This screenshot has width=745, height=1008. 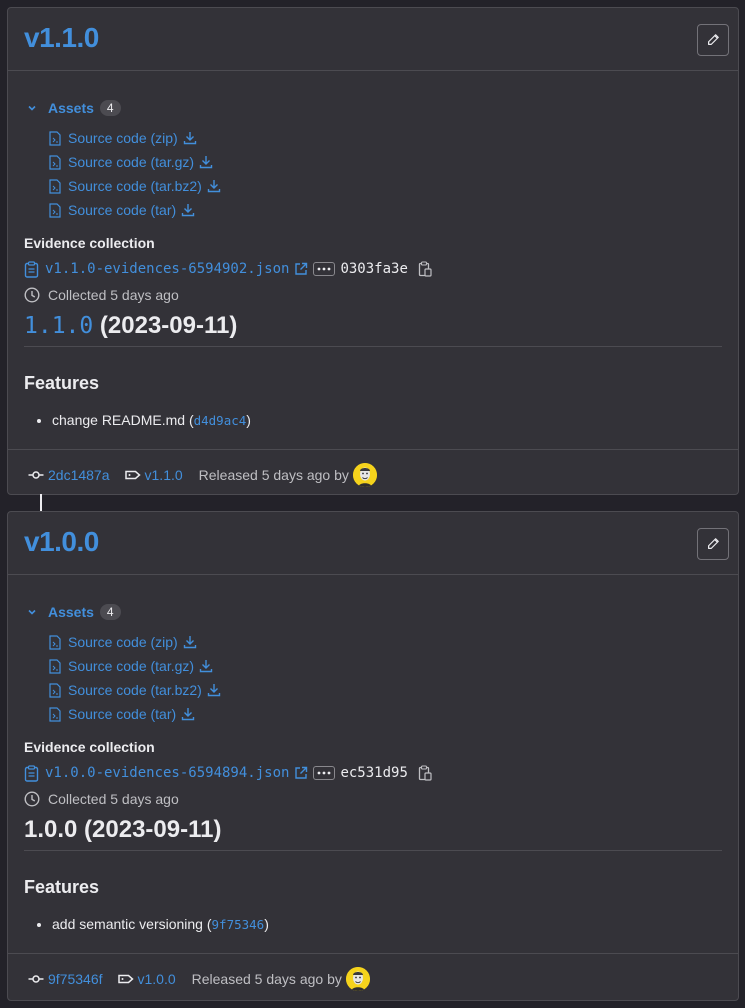 I want to click on release-footer: 2dc1487a v1.1.0 Released 5 days ago by, so click(x=373, y=474).